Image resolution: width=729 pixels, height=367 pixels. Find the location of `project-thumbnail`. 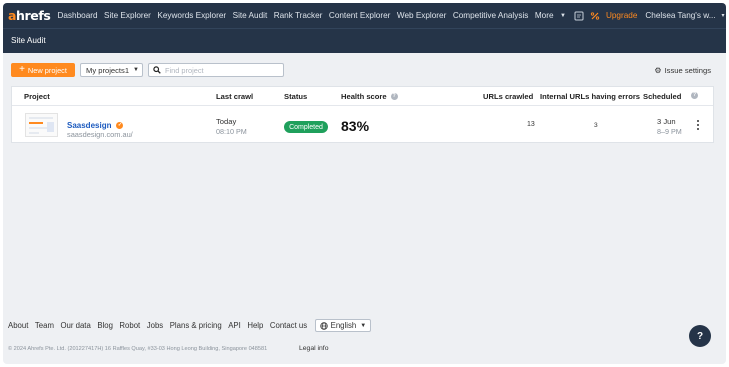

project-thumbnail is located at coordinates (41, 125).